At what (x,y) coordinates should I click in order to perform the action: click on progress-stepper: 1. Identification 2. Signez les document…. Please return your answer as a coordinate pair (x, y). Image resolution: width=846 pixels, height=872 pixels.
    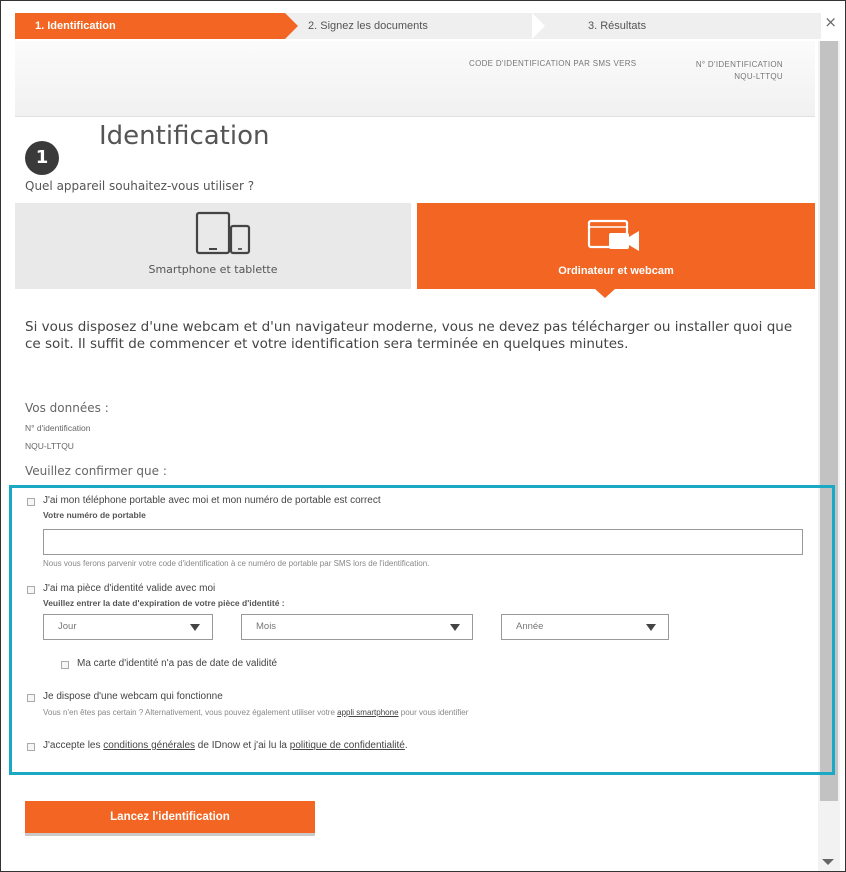
    Looking at the image, I should click on (418, 26).